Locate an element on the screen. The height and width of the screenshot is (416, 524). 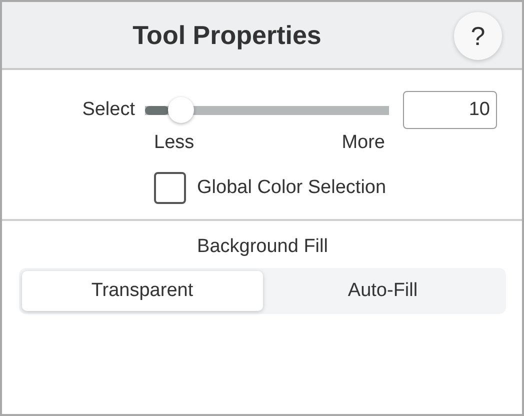
panel-title: Tool Properties is located at coordinates (227, 35).